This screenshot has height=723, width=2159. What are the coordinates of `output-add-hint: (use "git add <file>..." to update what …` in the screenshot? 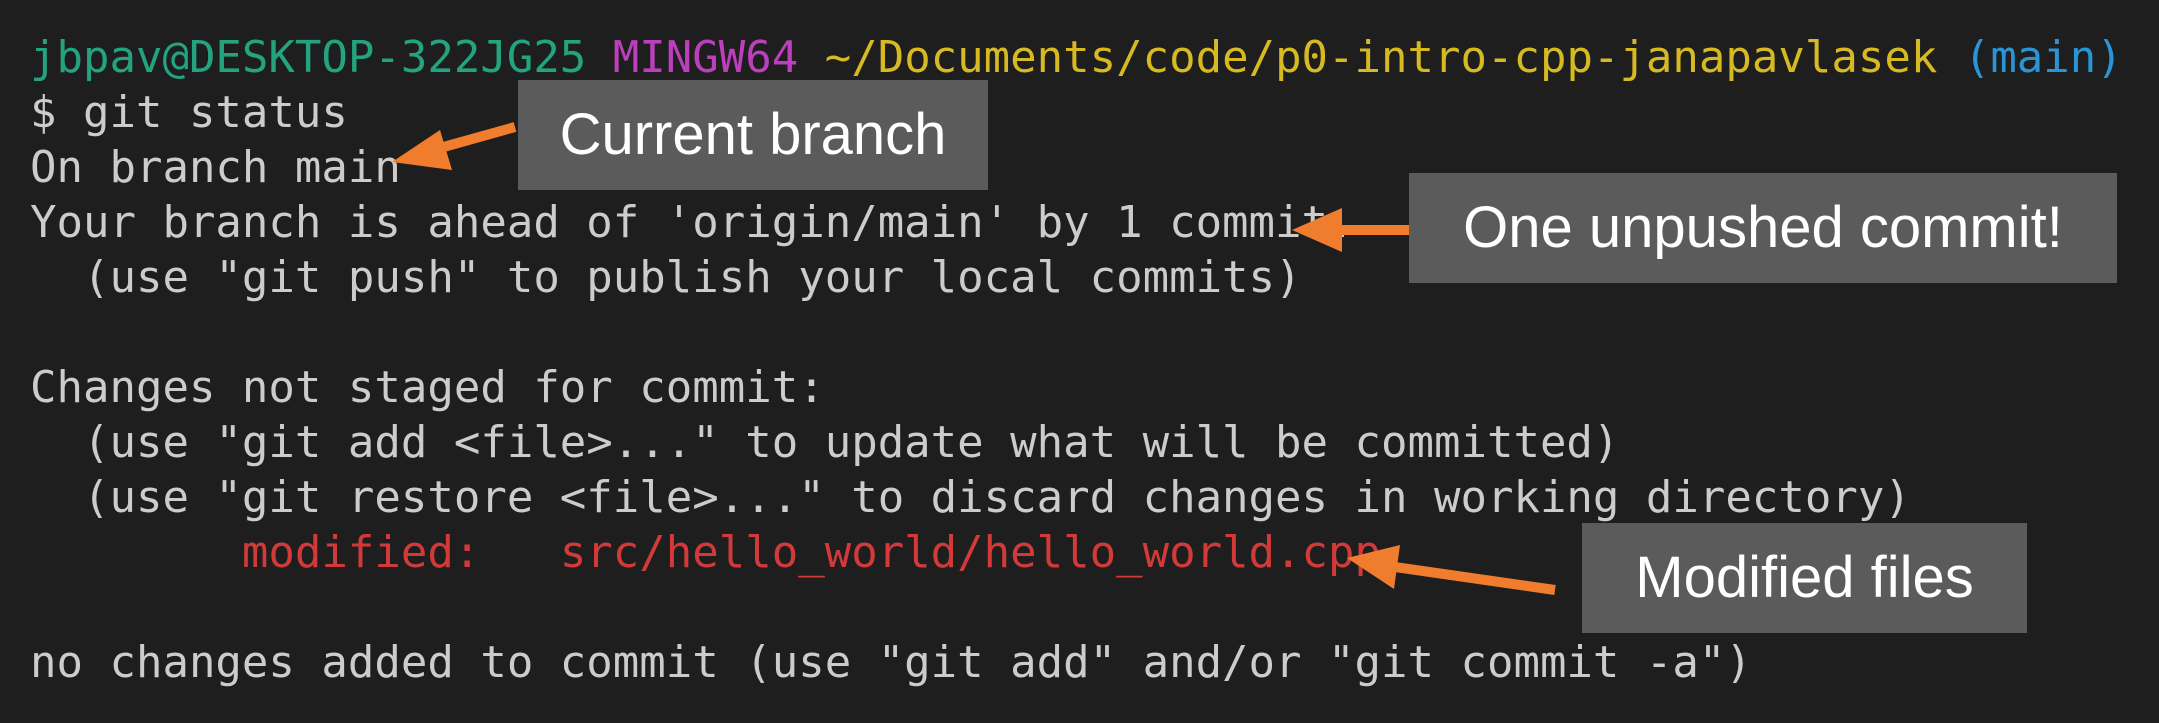 It's located at (825, 442).